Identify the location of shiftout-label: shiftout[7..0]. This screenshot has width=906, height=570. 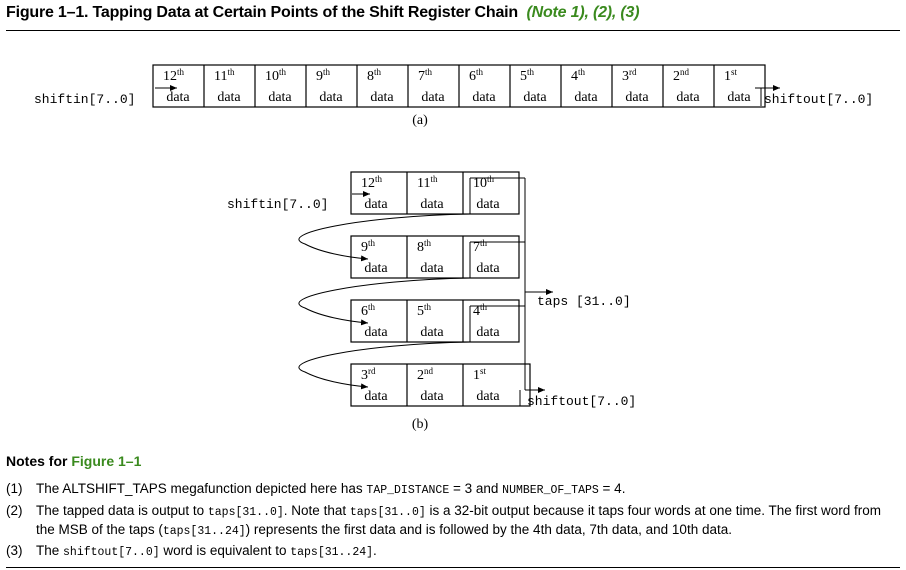
(818, 99).